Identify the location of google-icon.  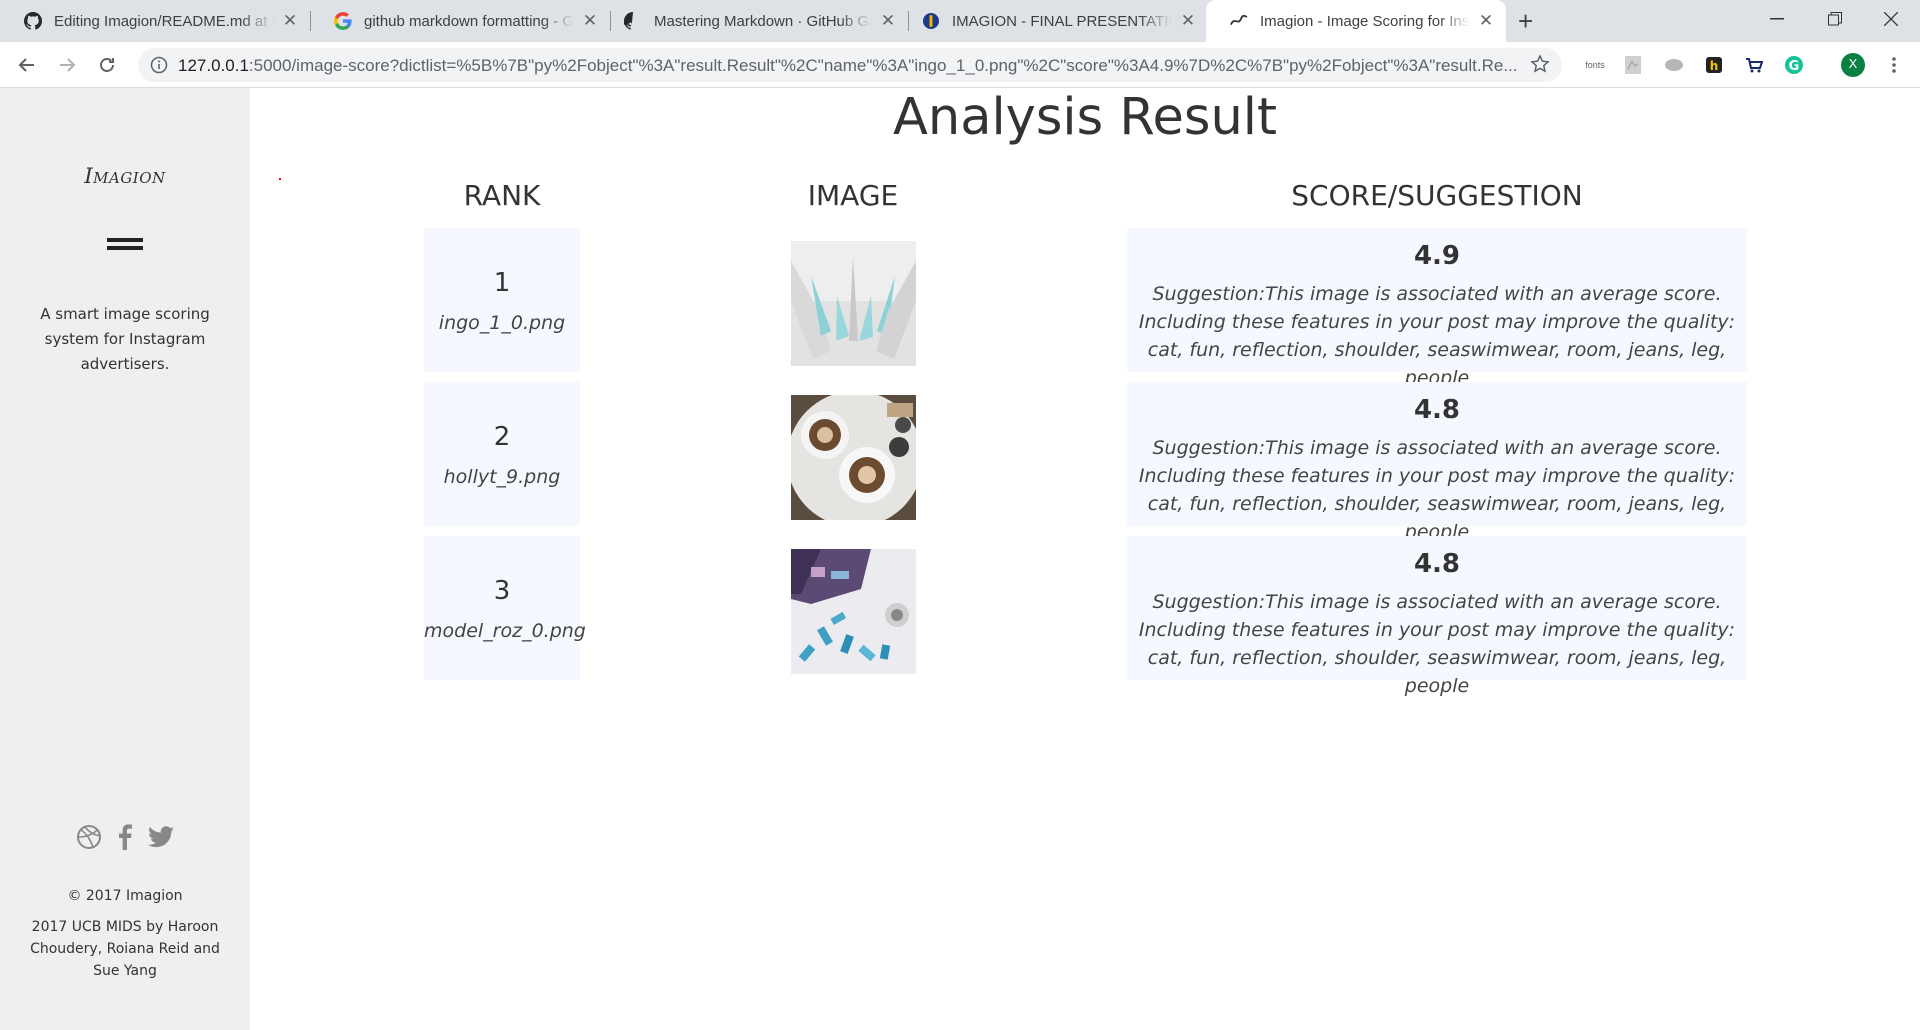
(343, 21).